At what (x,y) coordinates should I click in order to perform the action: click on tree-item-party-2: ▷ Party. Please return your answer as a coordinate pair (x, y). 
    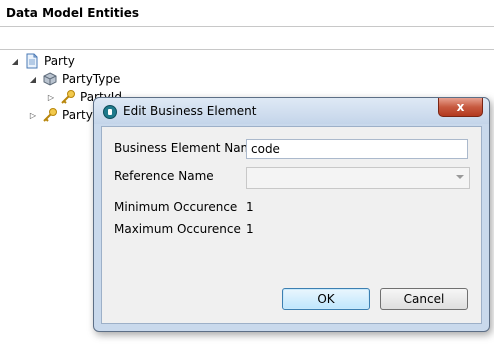
    Looking at the image, I should click on (60, 115).